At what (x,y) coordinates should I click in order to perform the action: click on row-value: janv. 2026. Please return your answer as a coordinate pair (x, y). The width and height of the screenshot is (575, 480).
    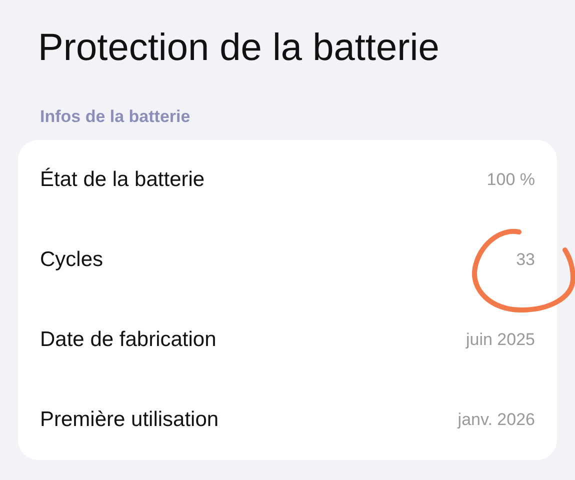
    Looking at the image, I should click on (496, 420).